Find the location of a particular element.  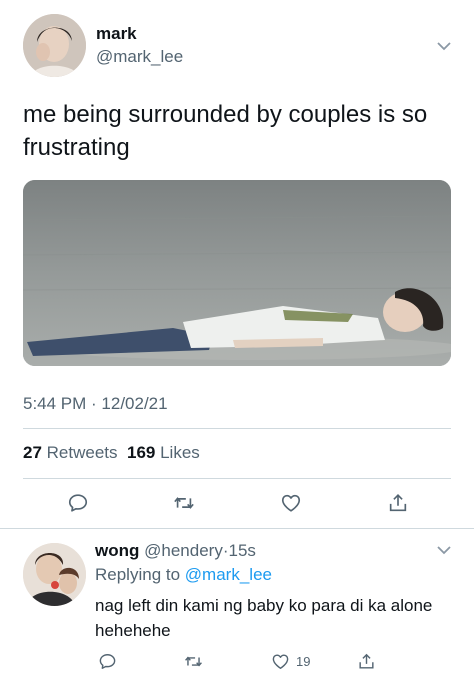

retweets-stat: 27 Retweets is located at coordinates (70, 452).